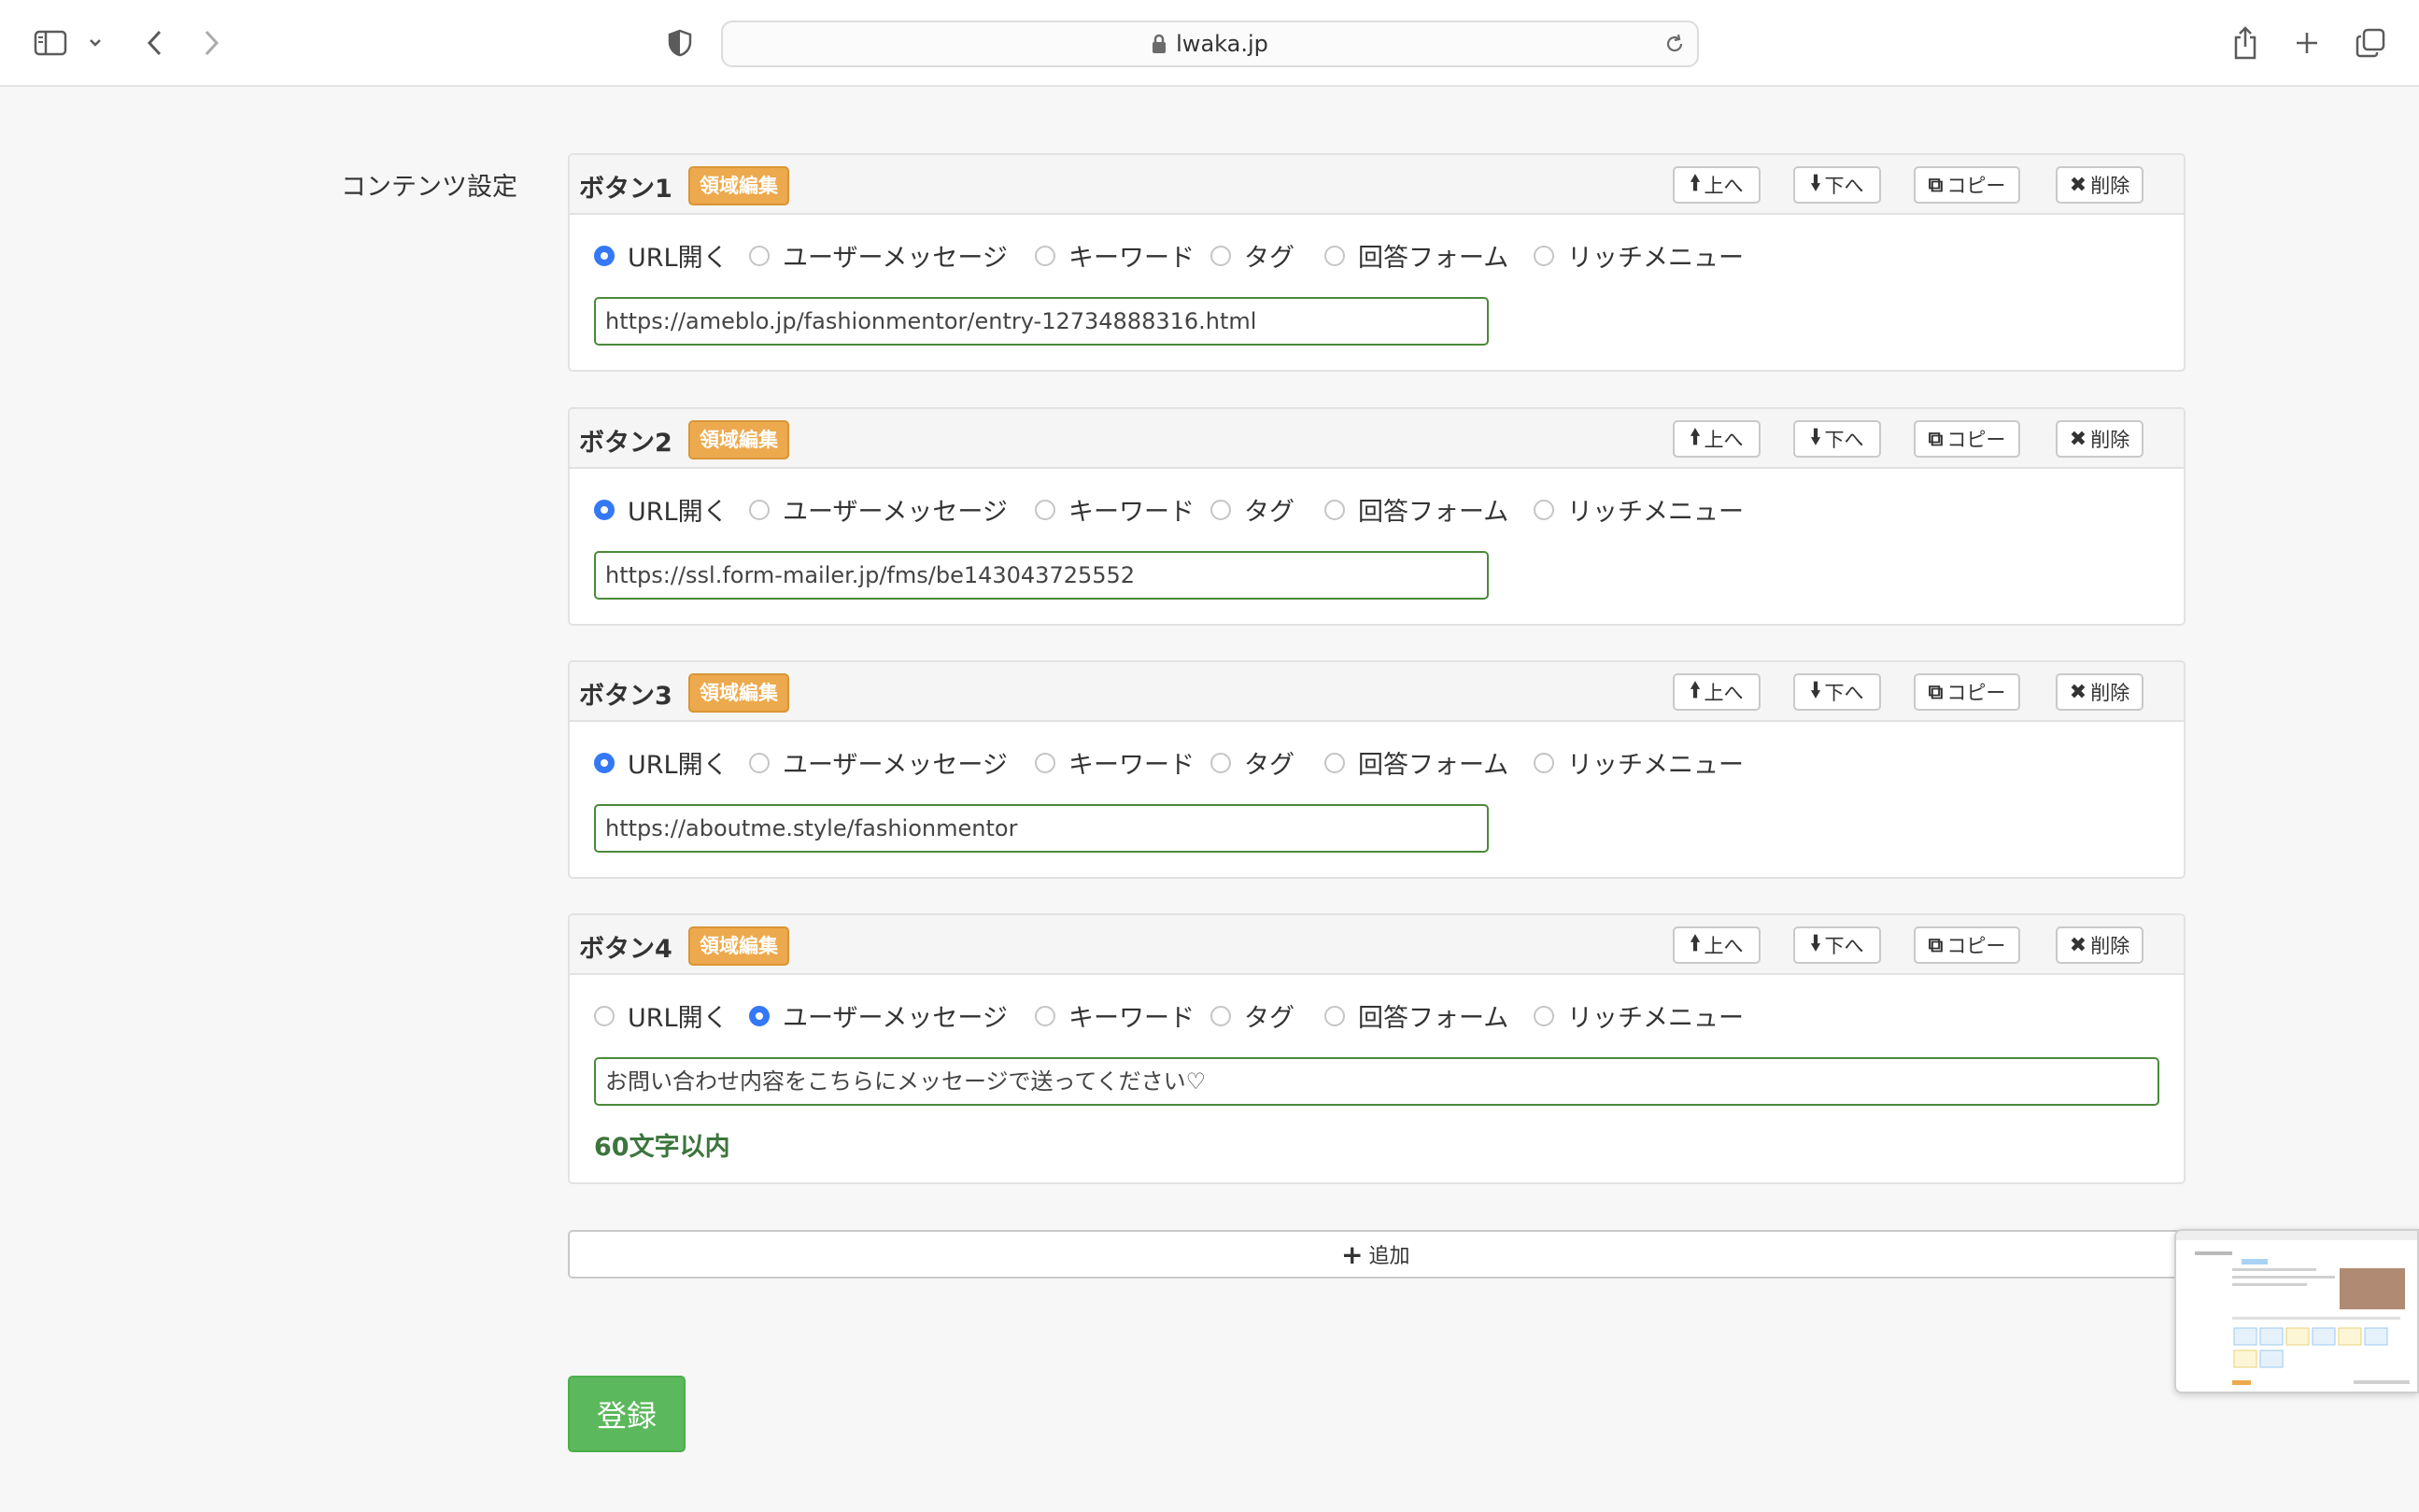 The width and height of the screenshot is (2419, 1512). Describe the element at coordinates (1131, 258) in the screenshot. I see `radio-label: キーワード` at that location.